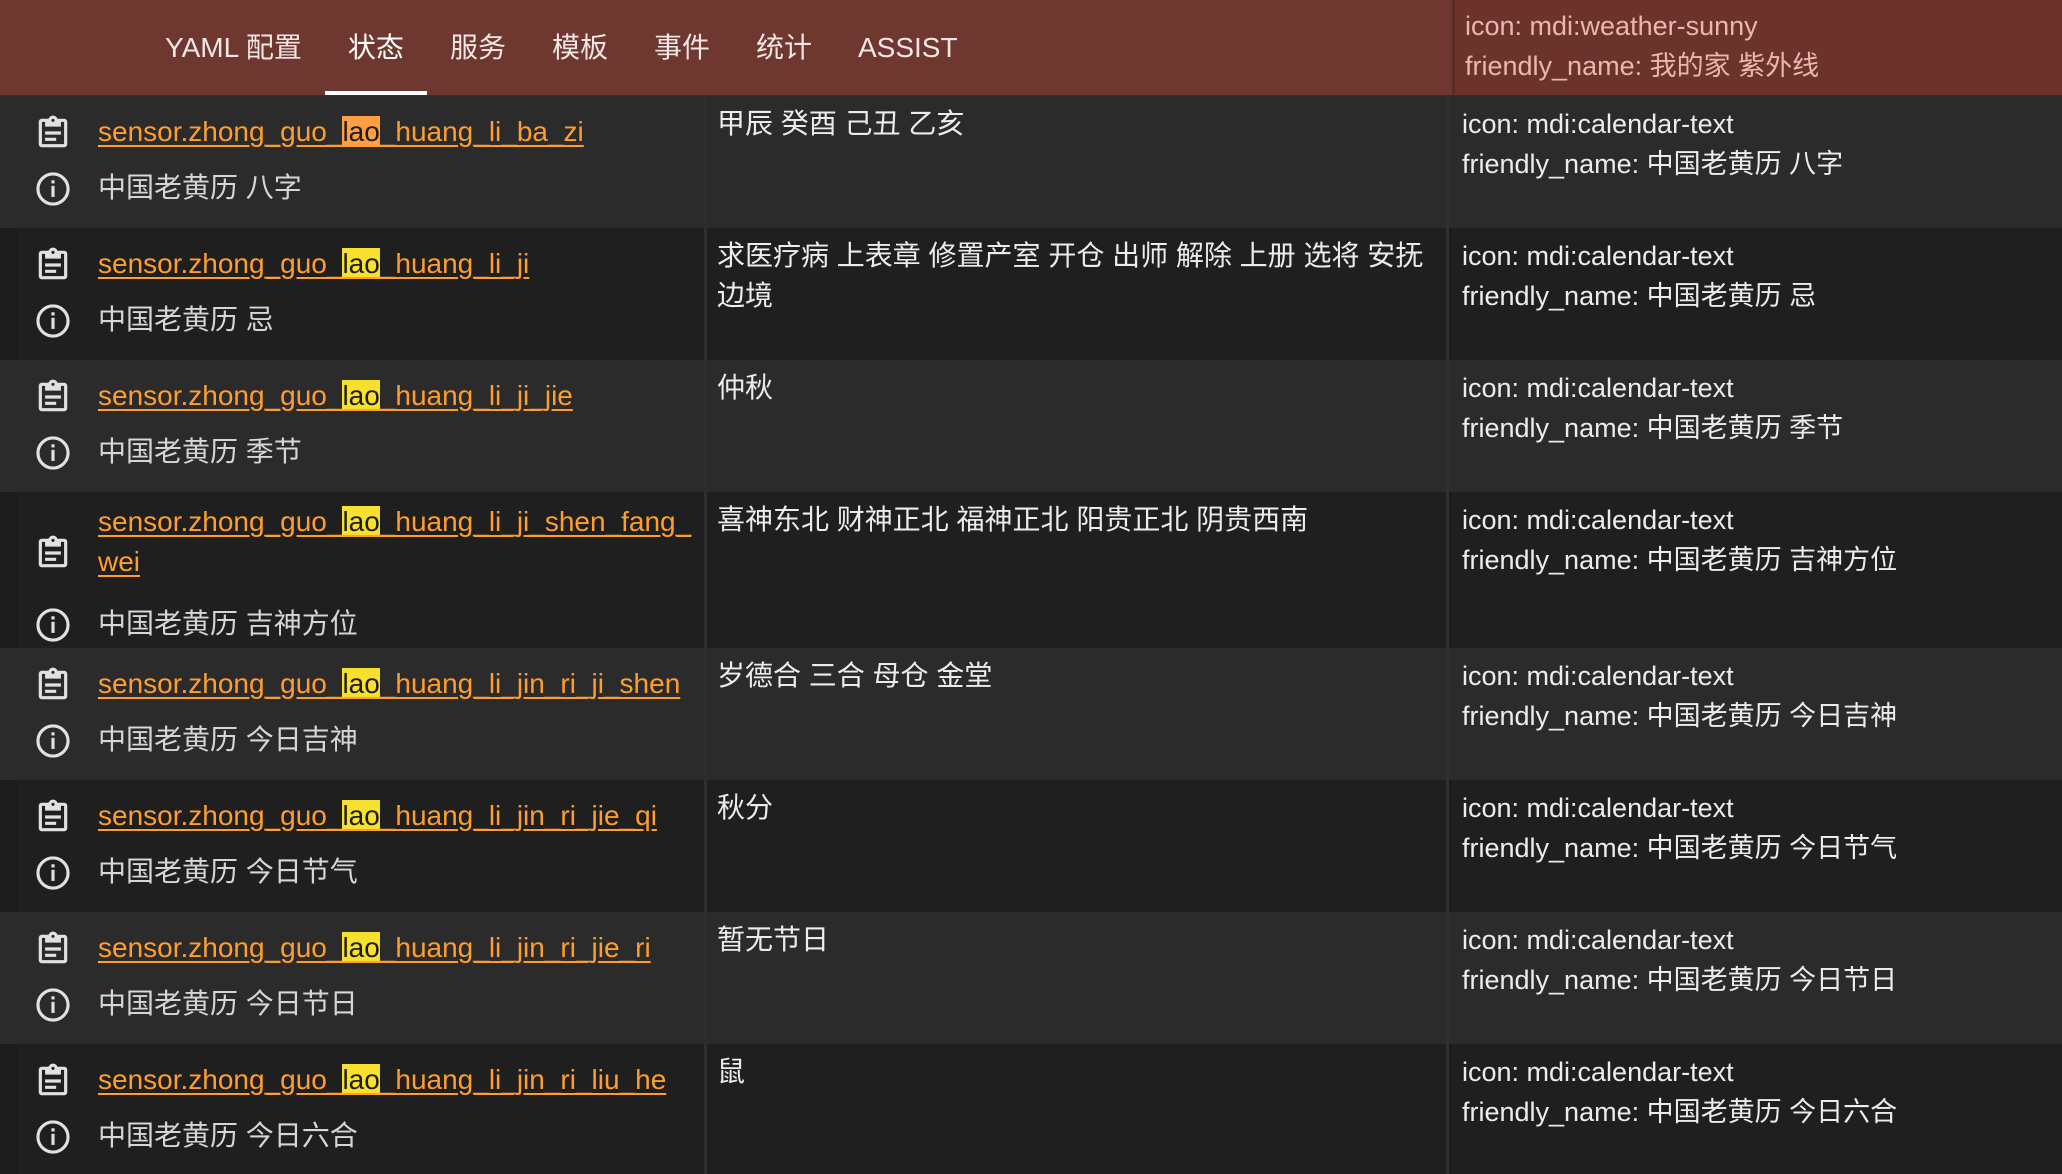 The image size is (2062, 1174). Describe the element at coordinates (1013, 519) in the screenshot. I see `state-value: 喜神东北 财神正北 福神正北 阳贵正北 阴贵西南` at that location.